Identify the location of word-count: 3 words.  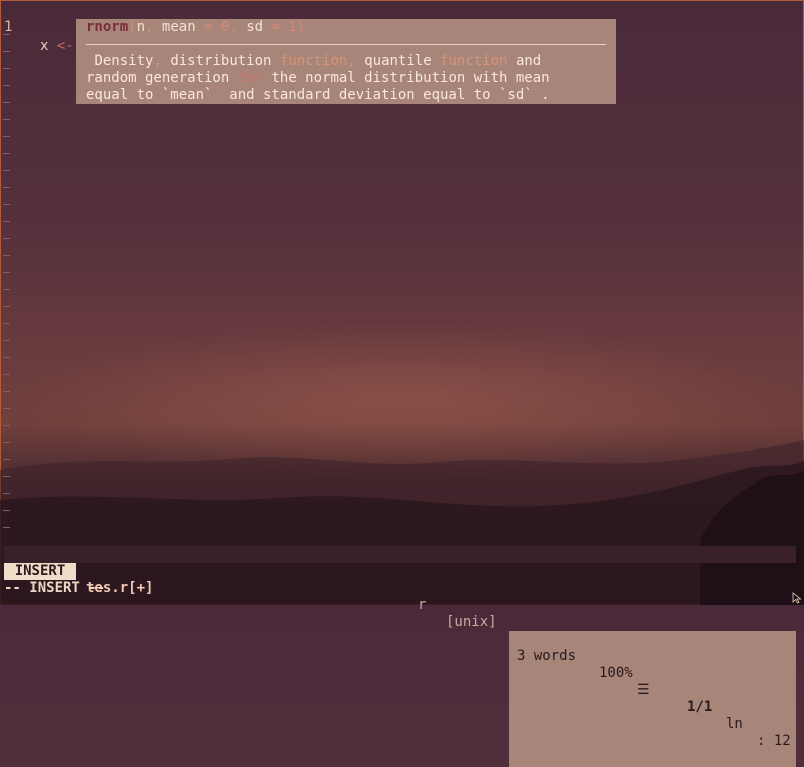
(547, 656).